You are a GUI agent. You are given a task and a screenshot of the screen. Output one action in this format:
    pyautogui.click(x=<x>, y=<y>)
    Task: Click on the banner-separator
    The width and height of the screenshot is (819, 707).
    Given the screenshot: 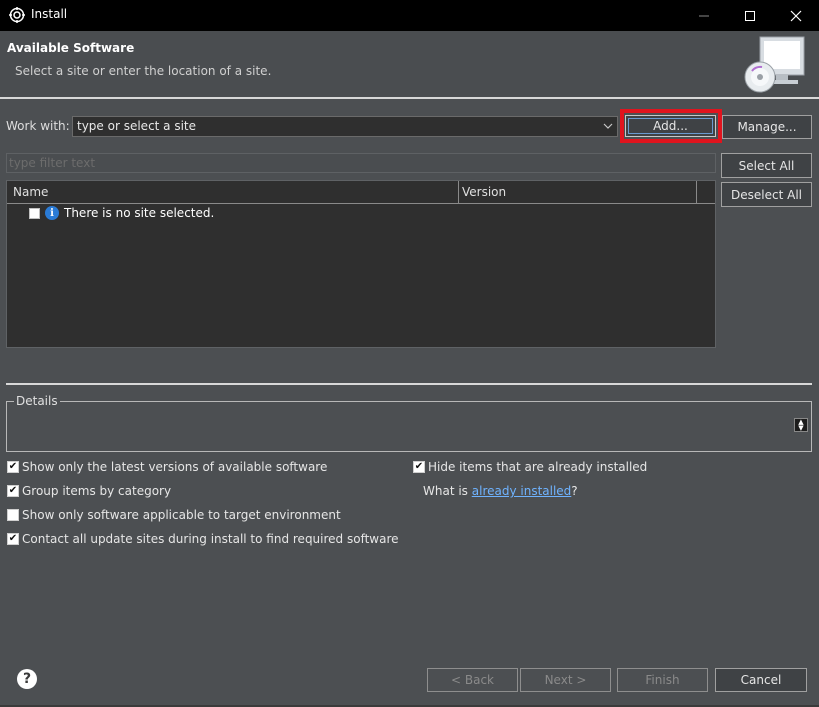 What is the action you would take?
    pyautogui.click(x=409, y=98)
    